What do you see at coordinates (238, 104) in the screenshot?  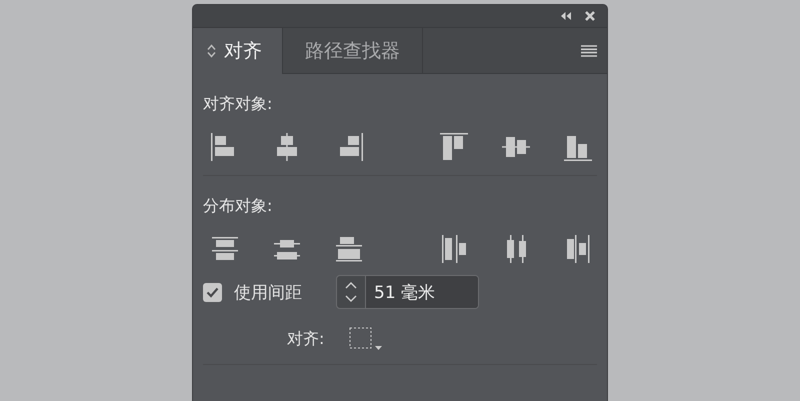 I see `section-label: 对齐对象:` at bounding box center [238, 104].